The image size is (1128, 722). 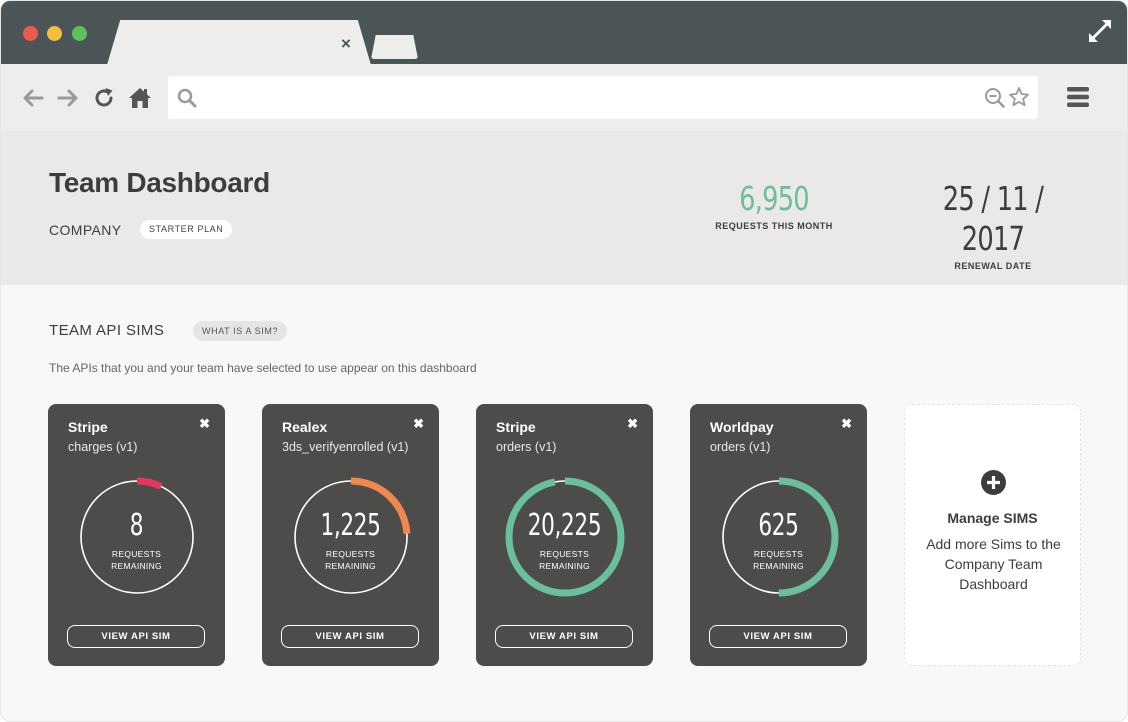 I want to click on what-is-a-sim-button: WHAT IS A SIM?, so click(x=240, y=331).